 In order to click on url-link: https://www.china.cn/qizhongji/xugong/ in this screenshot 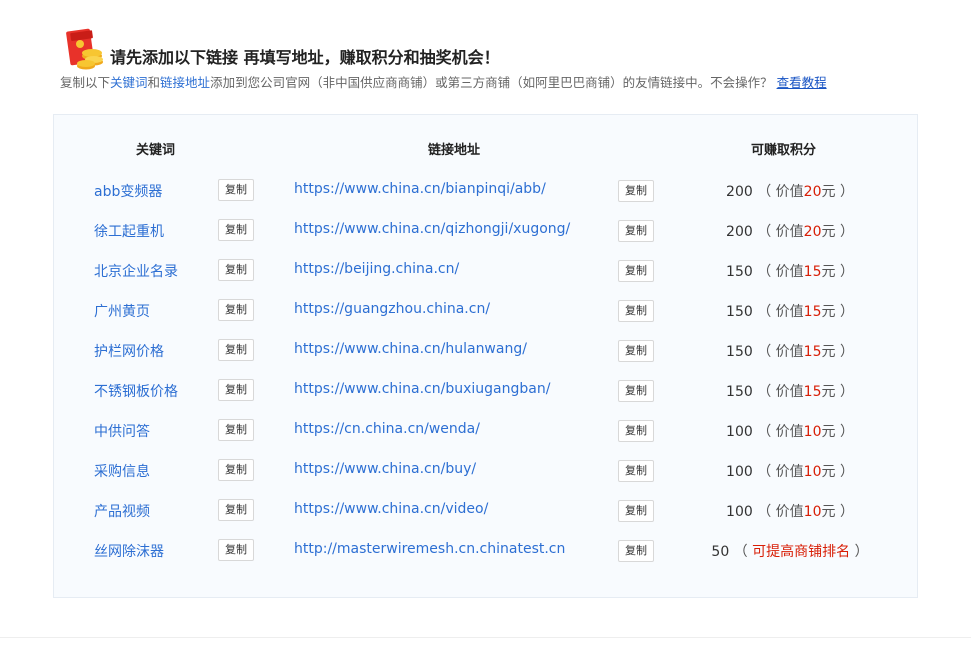, I will do `click(432, 229)`.